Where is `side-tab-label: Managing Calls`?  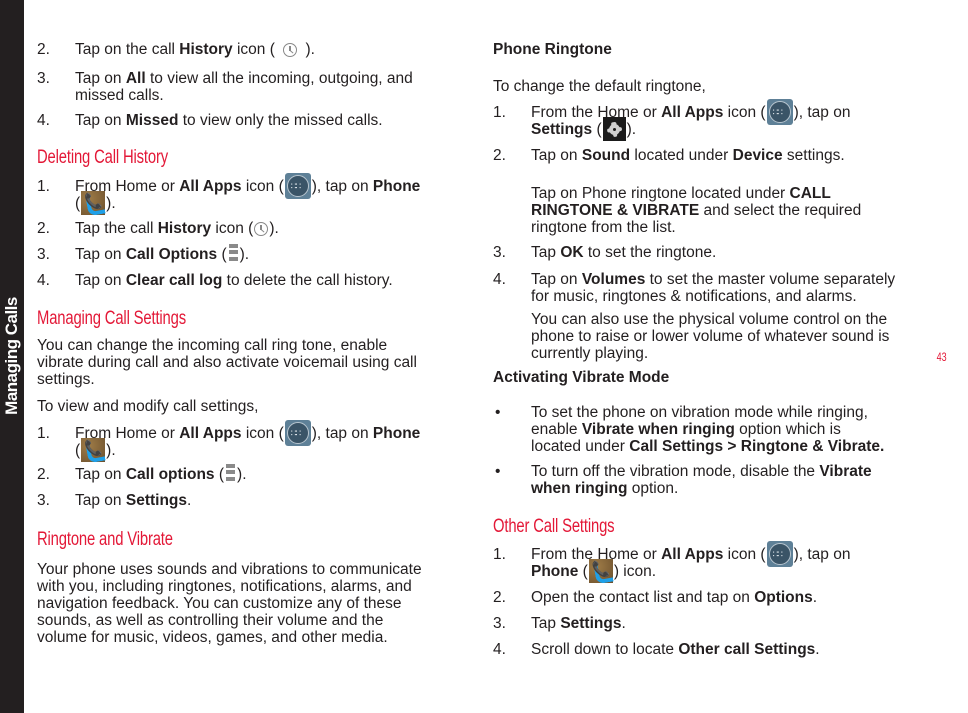 side-tab-label: Managing Calls is located at coordinates (11, 356).